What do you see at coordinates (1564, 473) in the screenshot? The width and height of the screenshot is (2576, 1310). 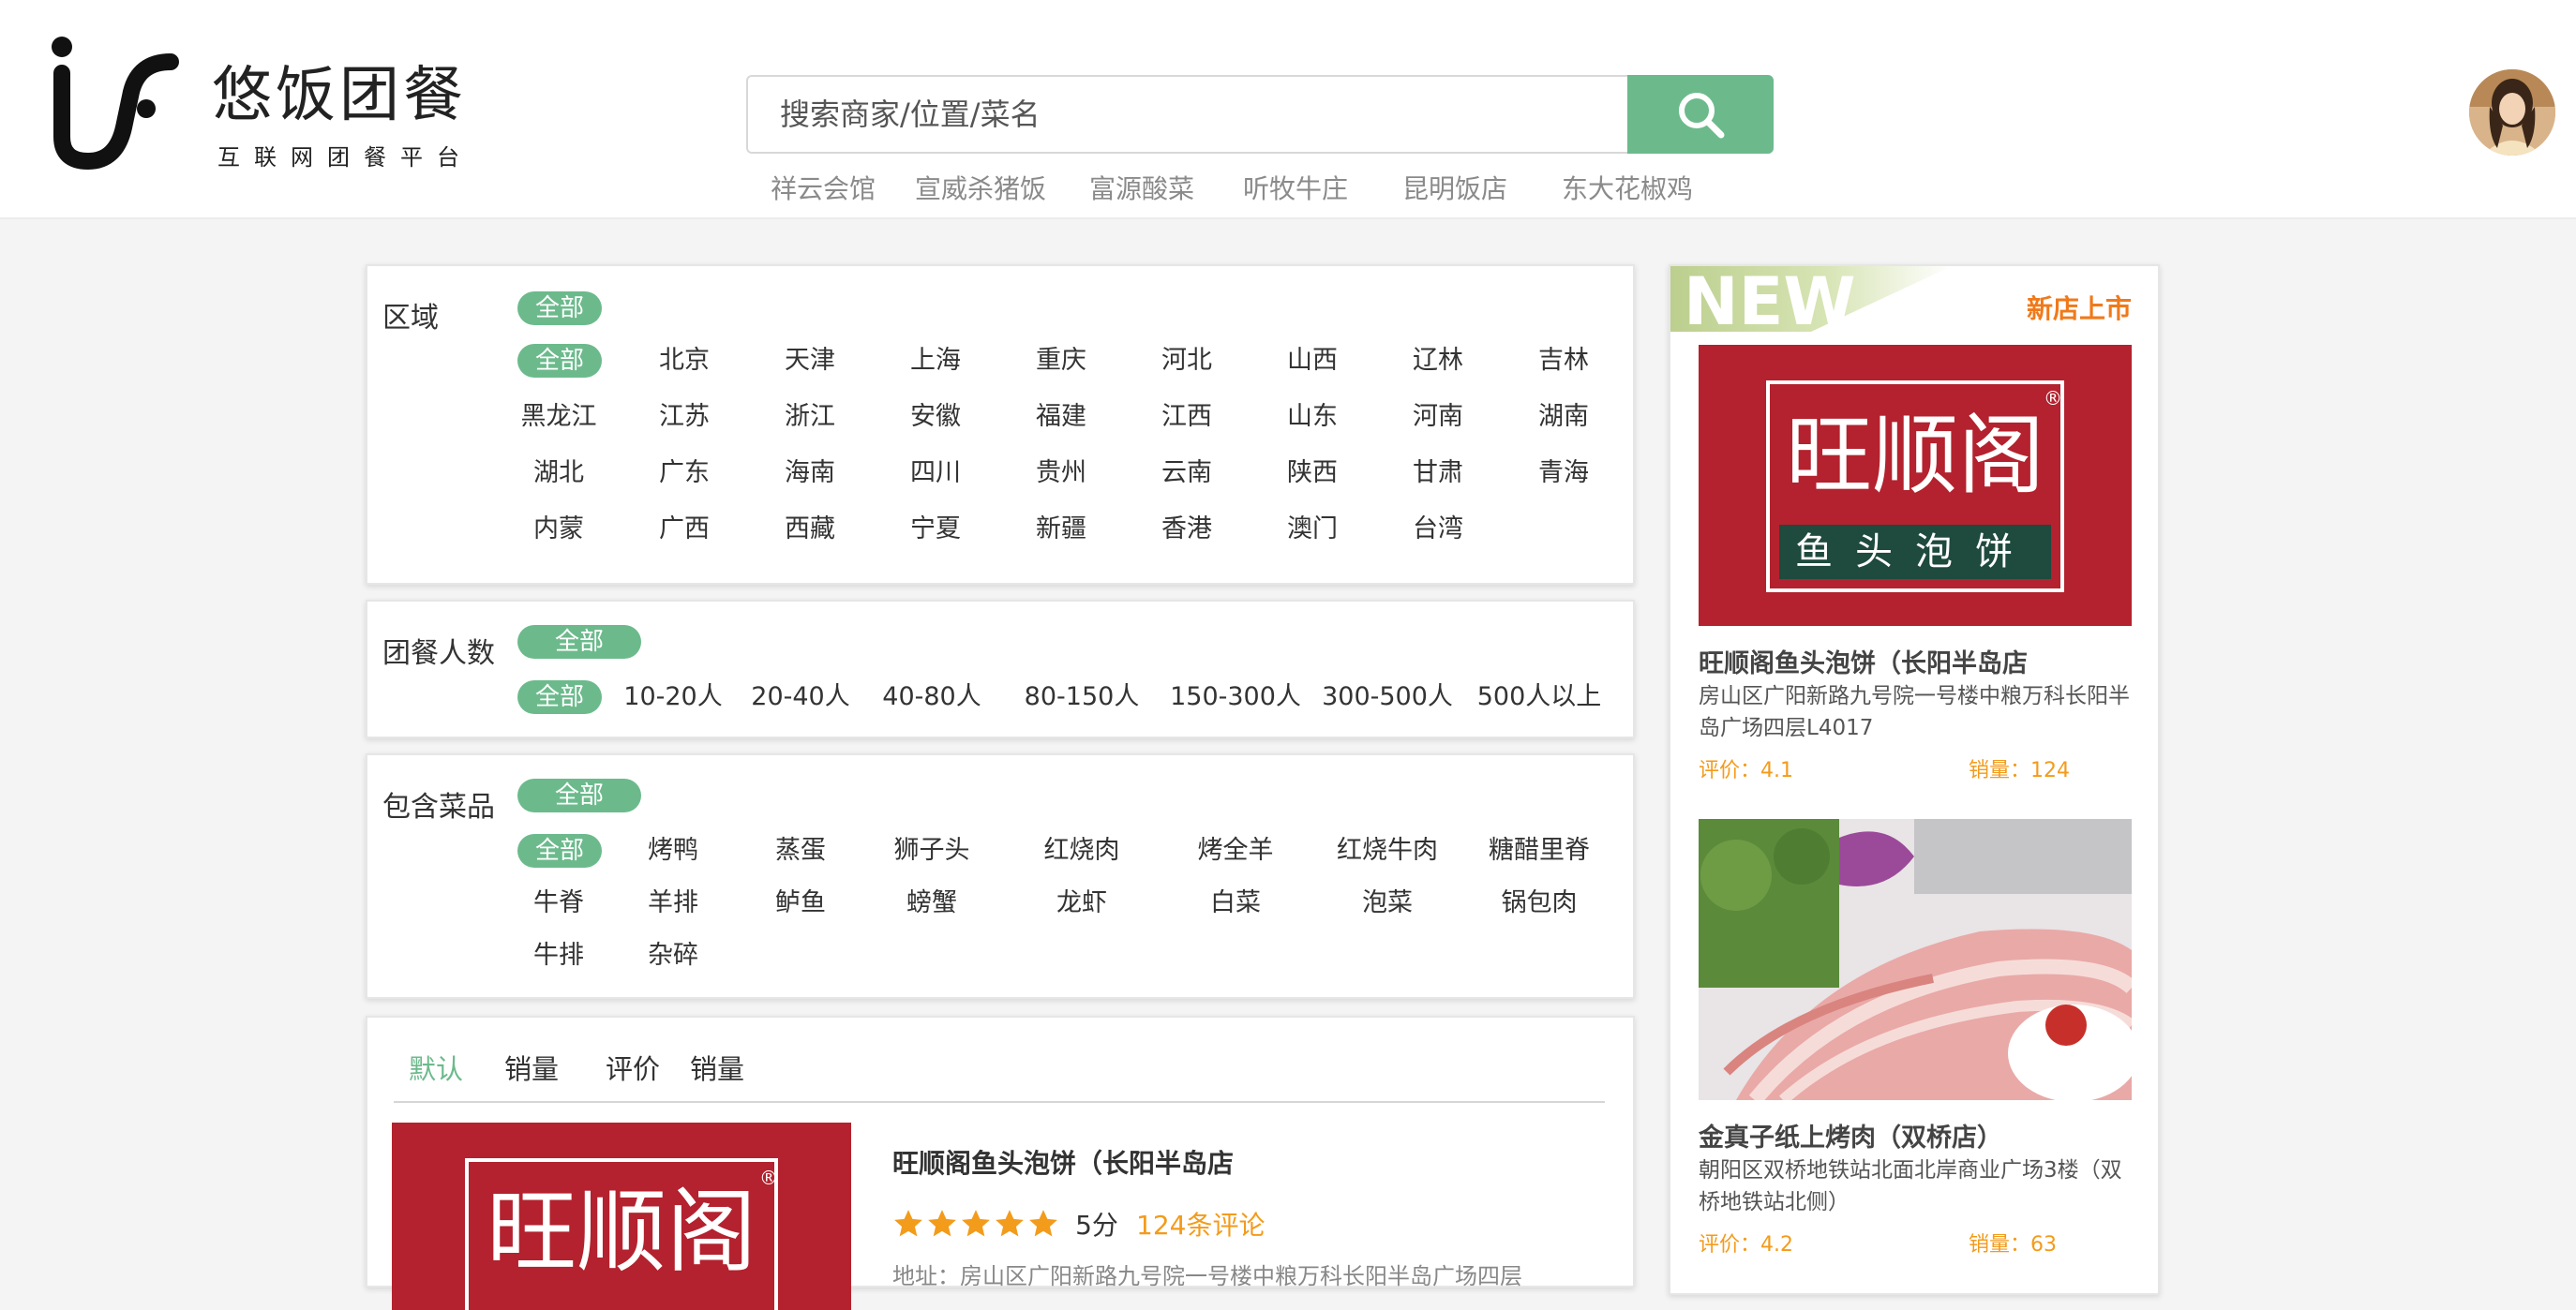 I see `region-option: 青海` at bounding box center [1564, 473].